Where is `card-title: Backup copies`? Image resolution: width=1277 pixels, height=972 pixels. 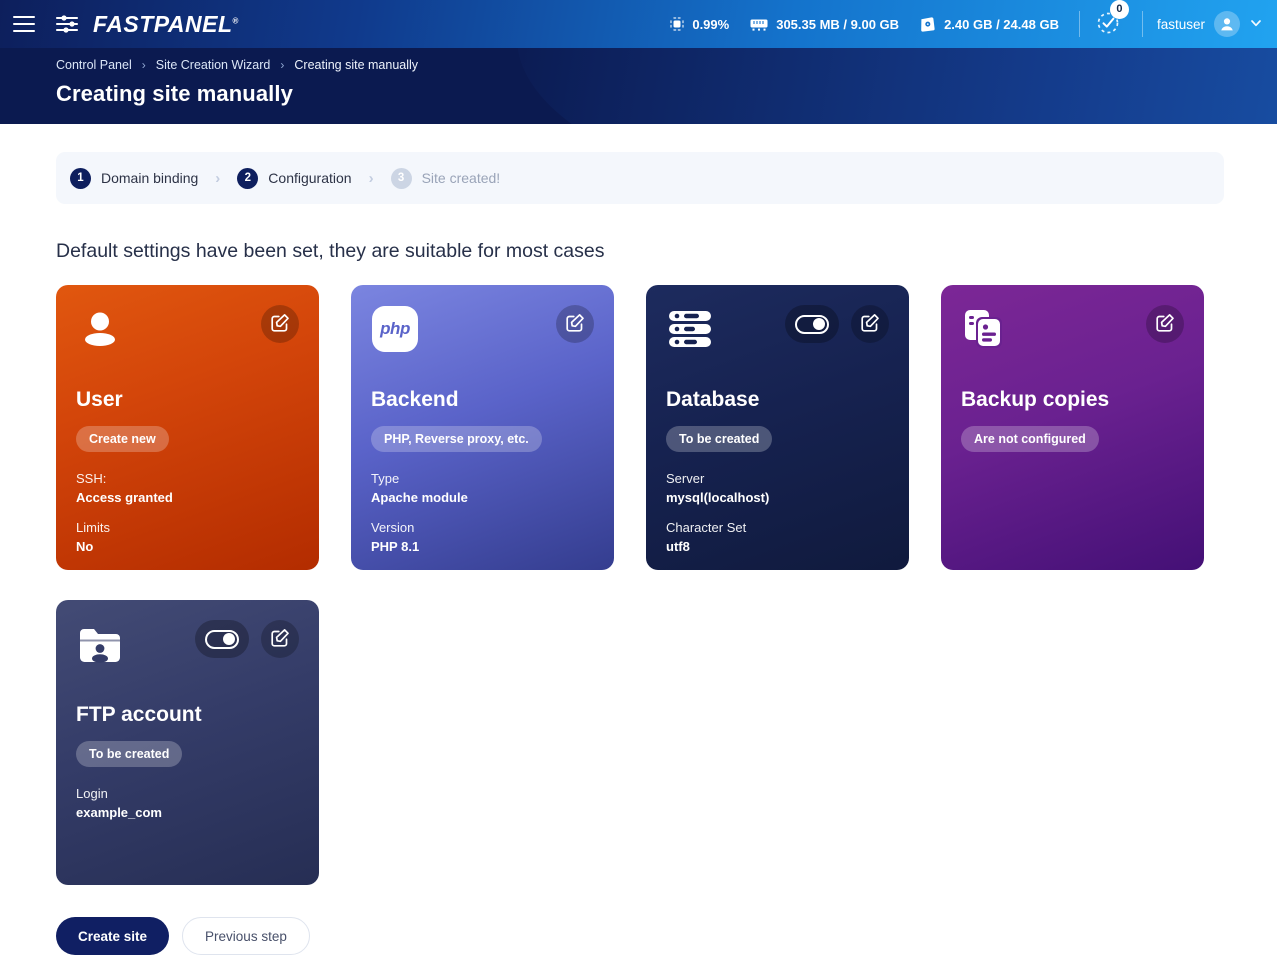
card-title: Backup copies is located at coordinates (1035, 399).